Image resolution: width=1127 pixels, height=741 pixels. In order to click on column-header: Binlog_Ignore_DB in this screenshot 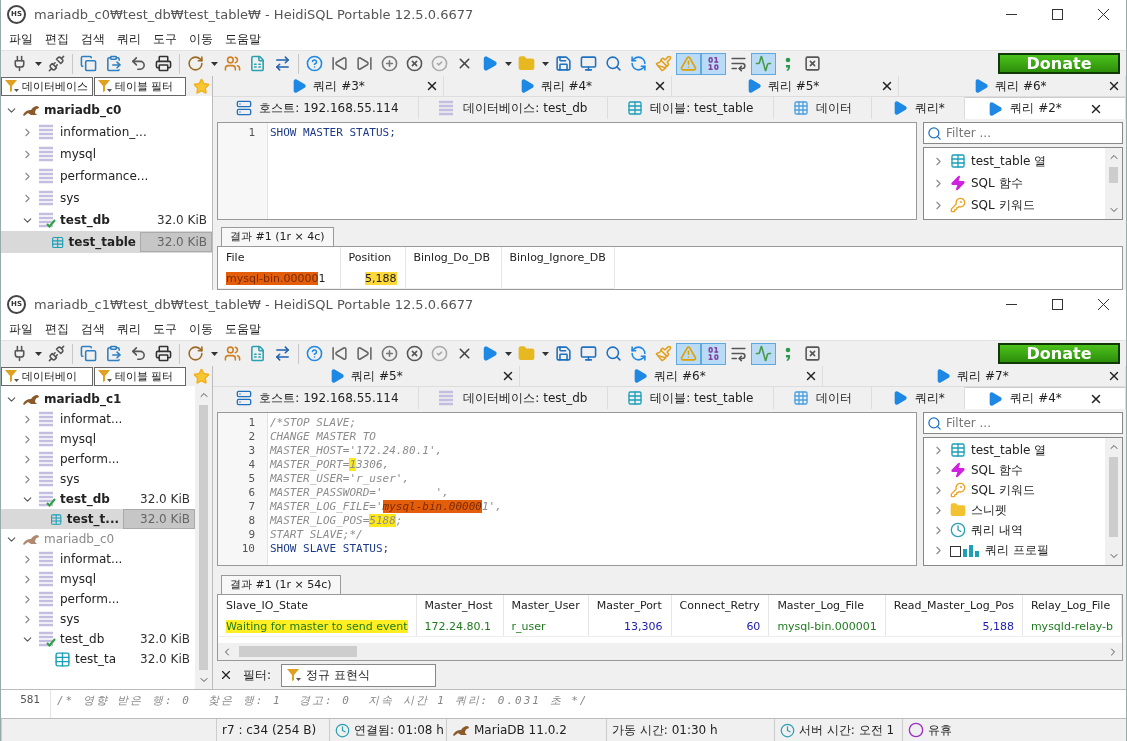, I will do `click(558, 257)`.